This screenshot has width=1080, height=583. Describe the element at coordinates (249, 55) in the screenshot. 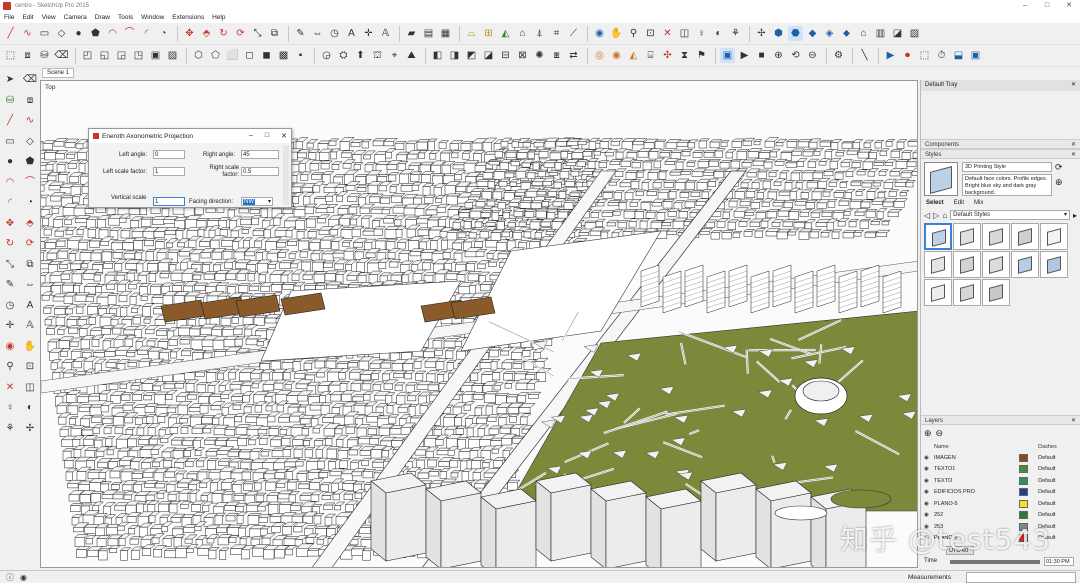

I see `hidden-line-icon: ◻` at that location.